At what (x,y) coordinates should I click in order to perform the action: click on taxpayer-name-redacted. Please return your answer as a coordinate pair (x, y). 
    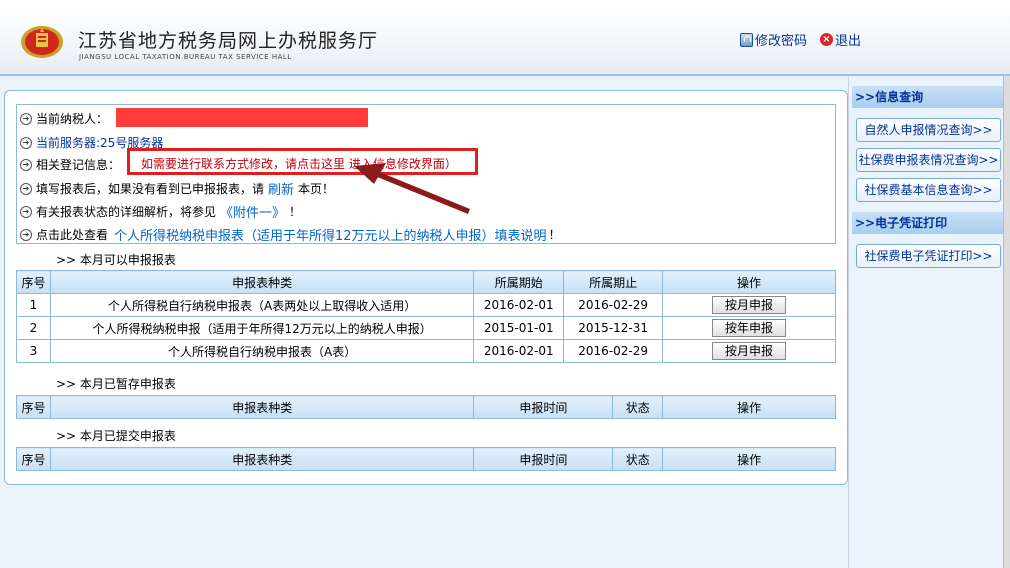
    Looking at the image, I should click on (242, 117).